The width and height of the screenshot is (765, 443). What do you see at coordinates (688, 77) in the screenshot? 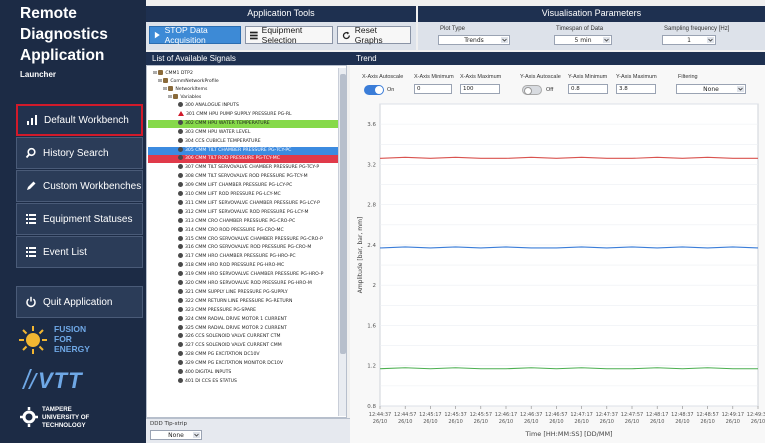
I see `filtering-label: Filtering` at bounding box center [688, 77].